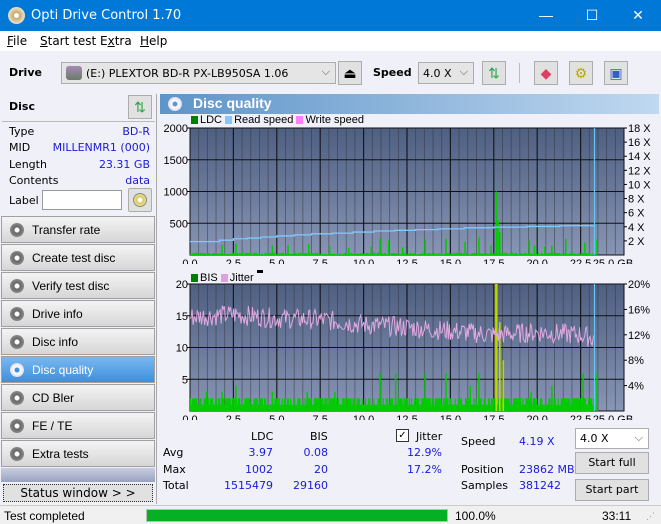 This screenshot has width=661, height=524. What do you see at coordinates (78, 425) in the screenshot?
I see `nav-fe-te: FE / TE` at bounding box center [78, 425].